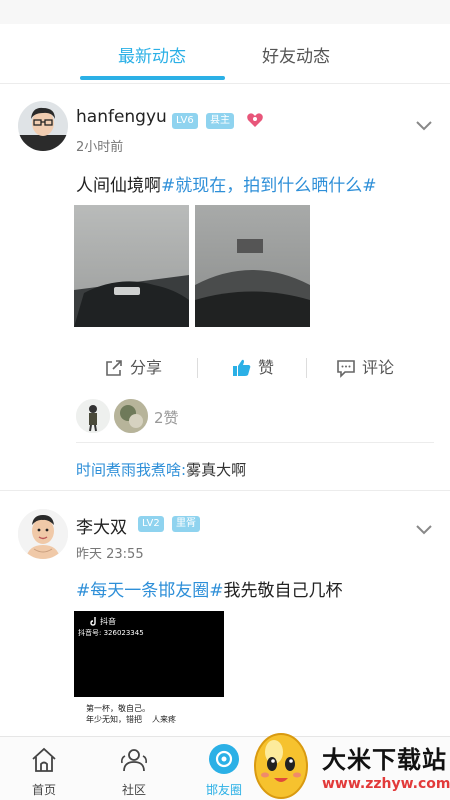 The image size is (450, 800). I want to click on watermark-url: www.zzhyw.com, so click(386, 784).